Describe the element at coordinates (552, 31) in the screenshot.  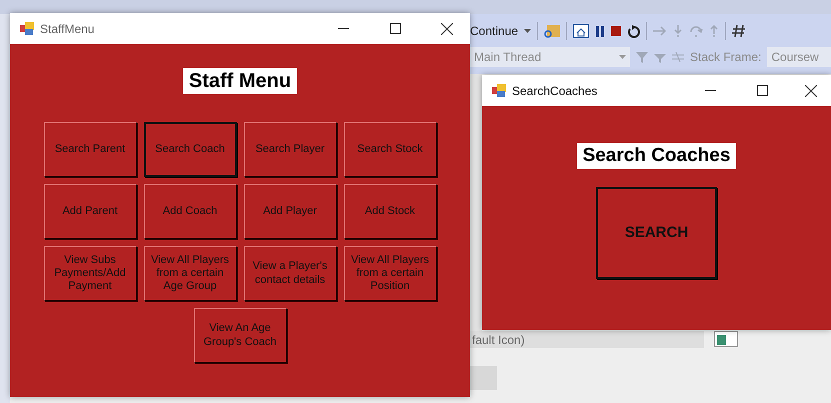
I see `folder-search-icon` at that location.